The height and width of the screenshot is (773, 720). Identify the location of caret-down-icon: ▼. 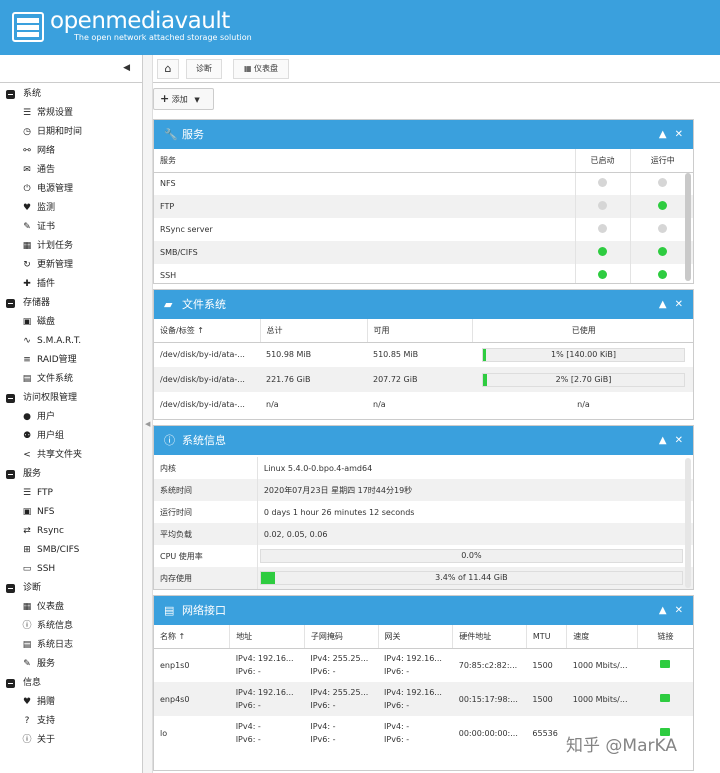
(197, 100).